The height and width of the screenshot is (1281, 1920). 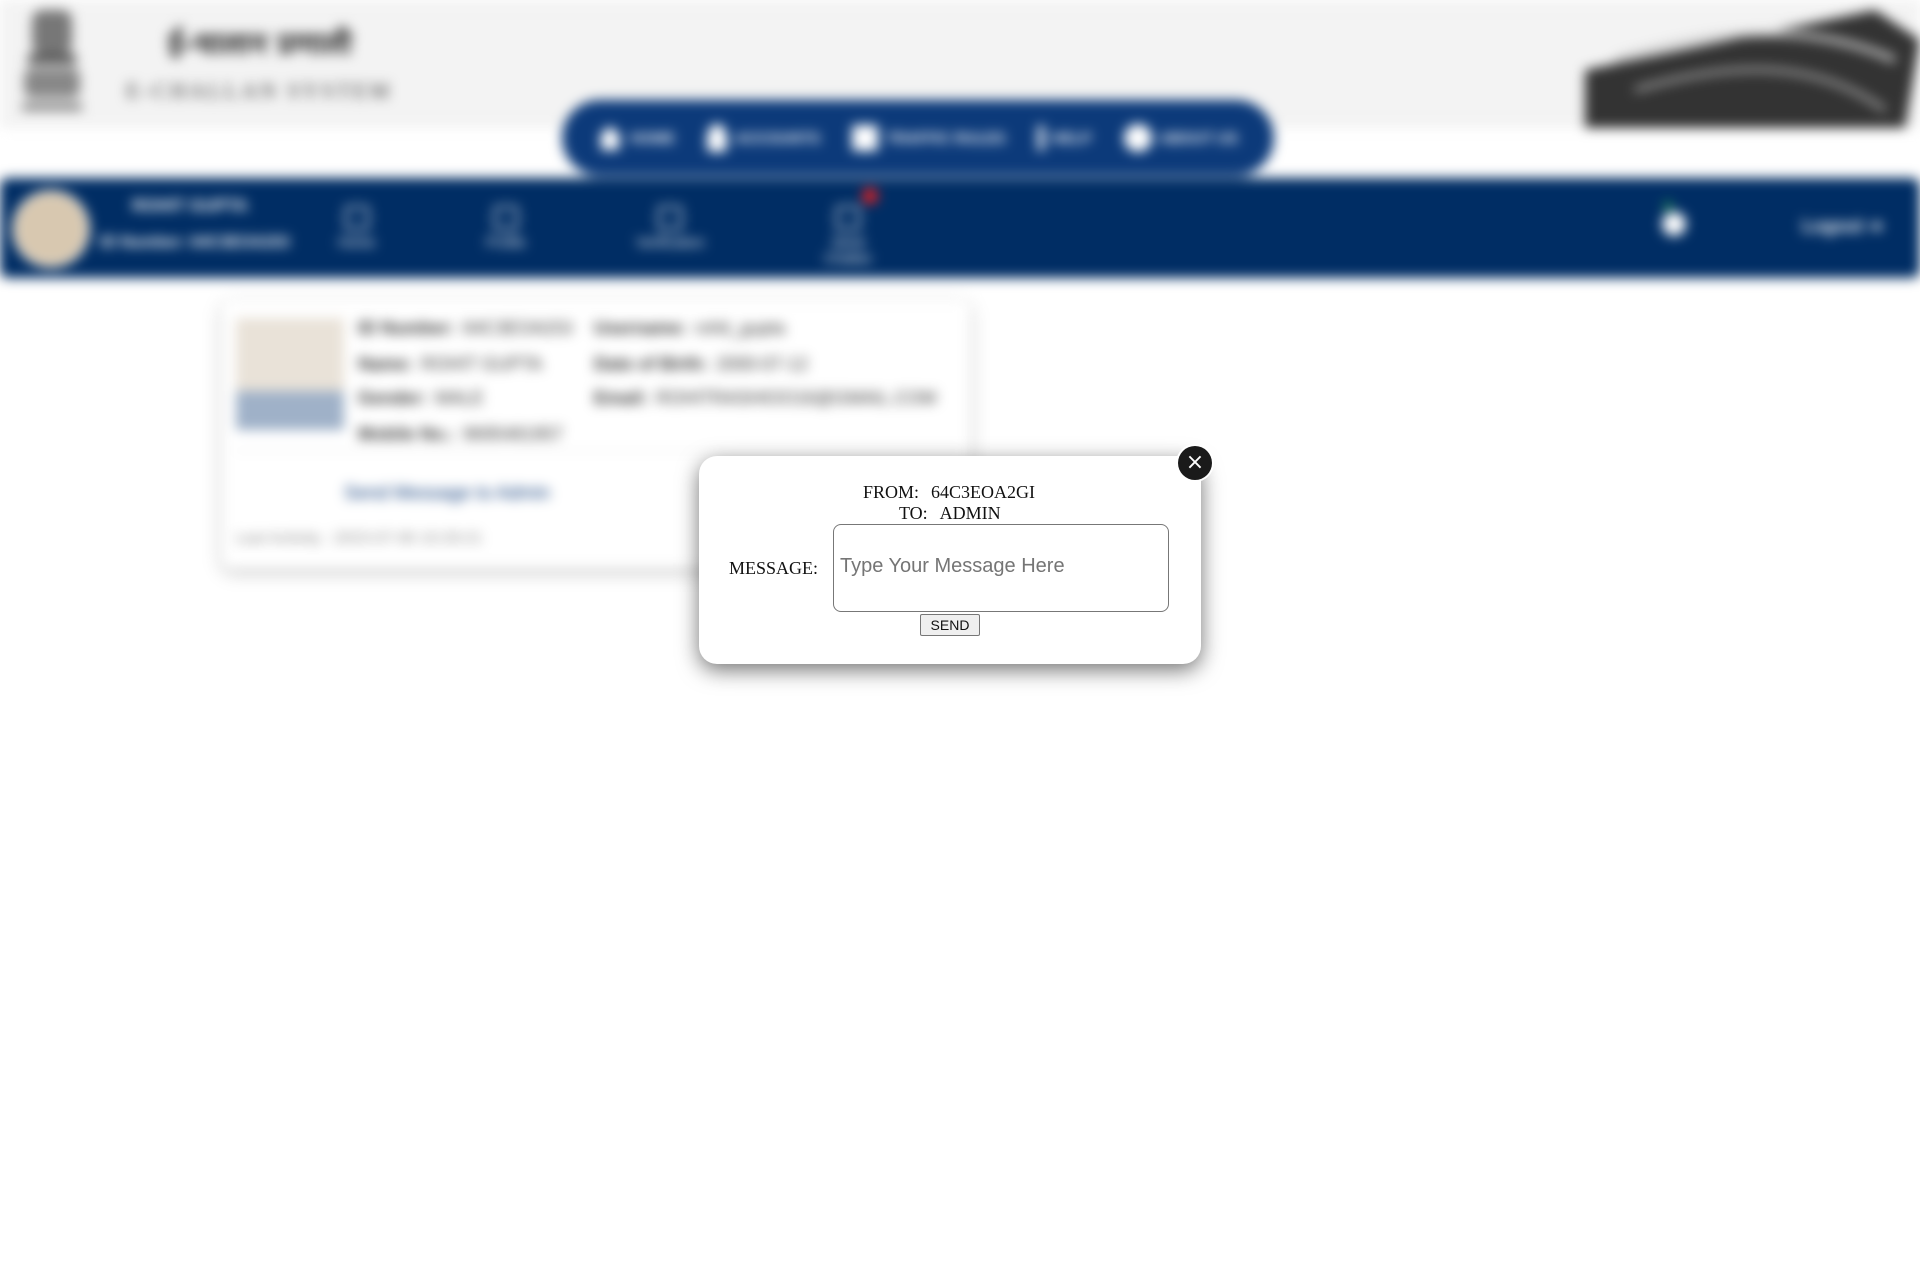 What do you see at coordinates (670, 242) in the screenshot?
I see `userbar-verification-label: Verification` at bounding box center [670, 242].